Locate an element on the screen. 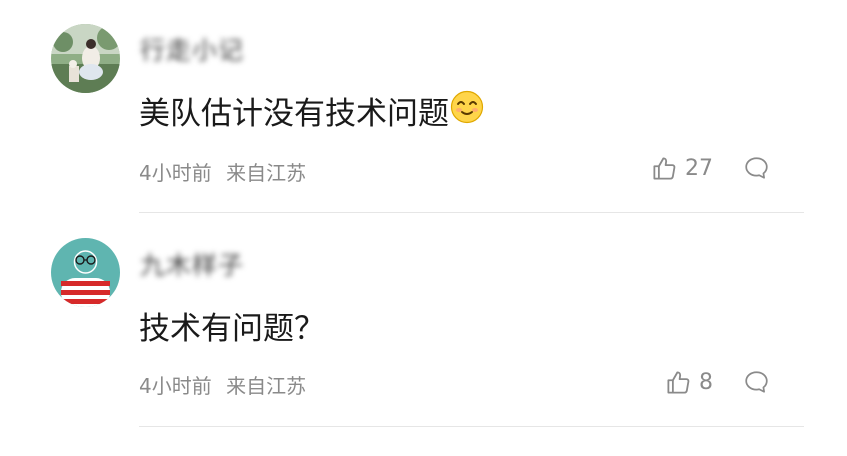  like-button: 27 is located at coordinates (682, 168).